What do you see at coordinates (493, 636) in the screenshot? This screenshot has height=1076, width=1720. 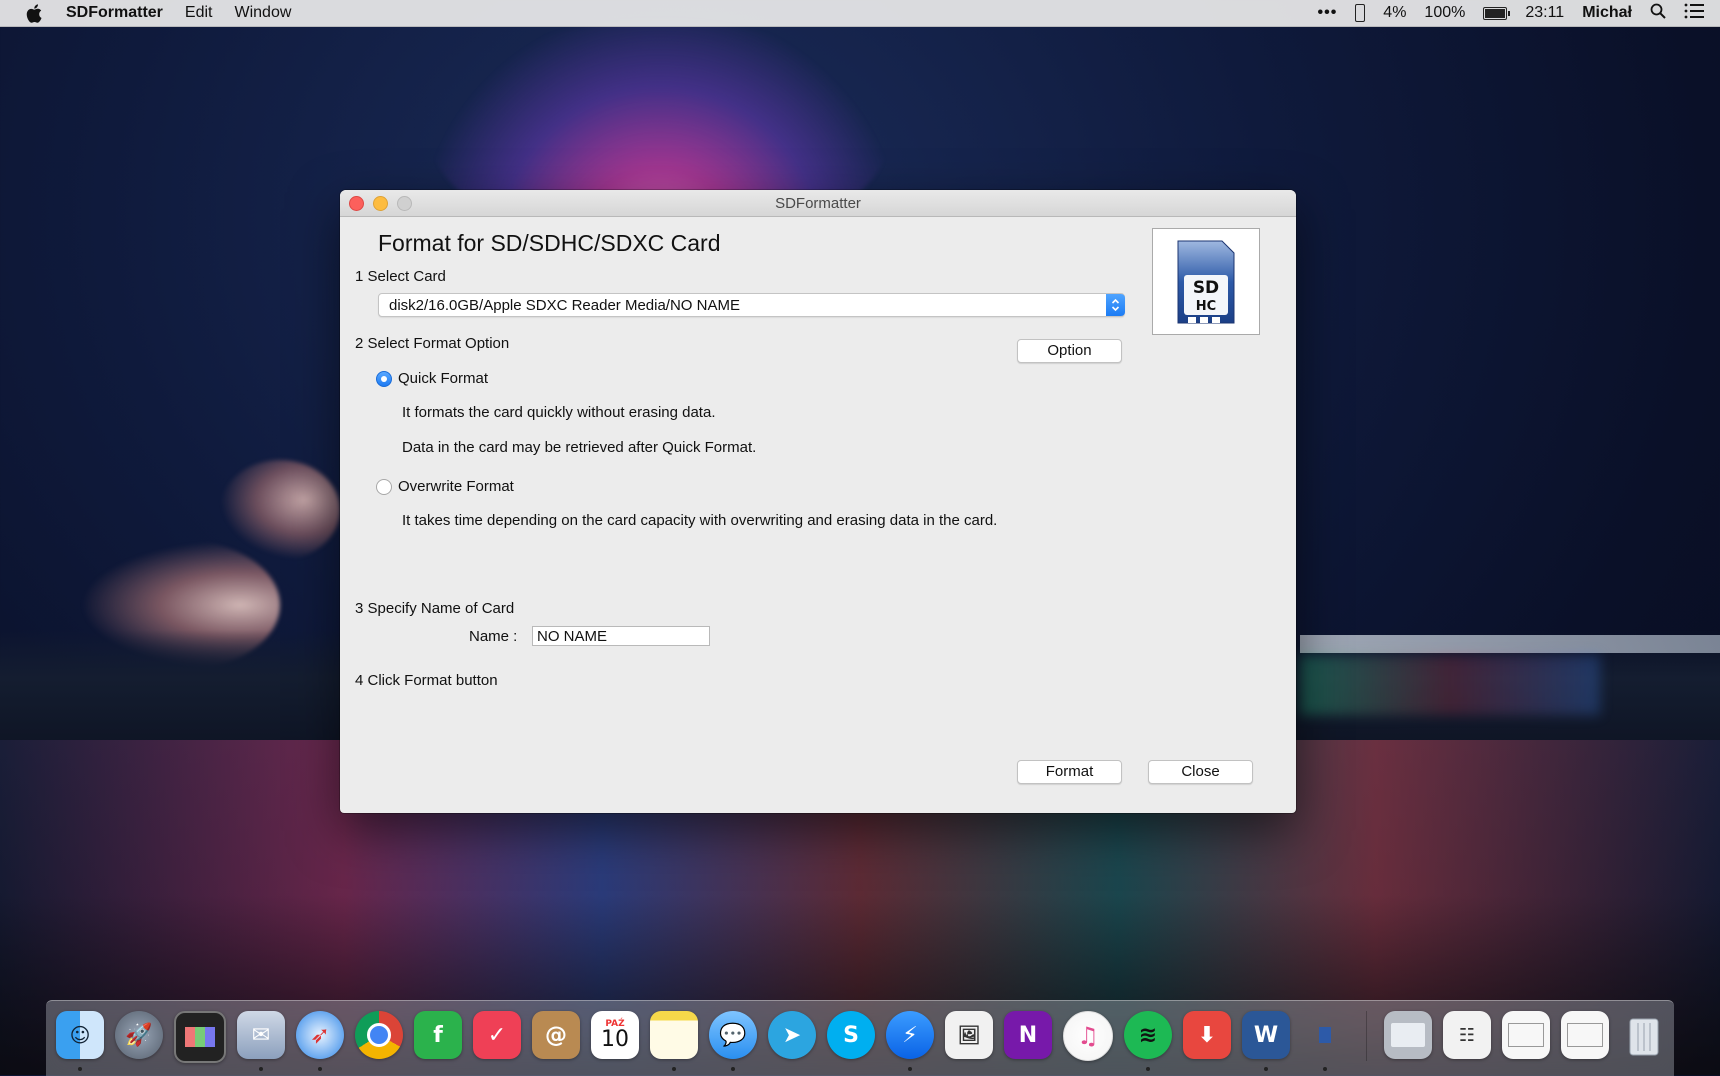 I see `name-label: Name :` at bounding box center [493, 636].